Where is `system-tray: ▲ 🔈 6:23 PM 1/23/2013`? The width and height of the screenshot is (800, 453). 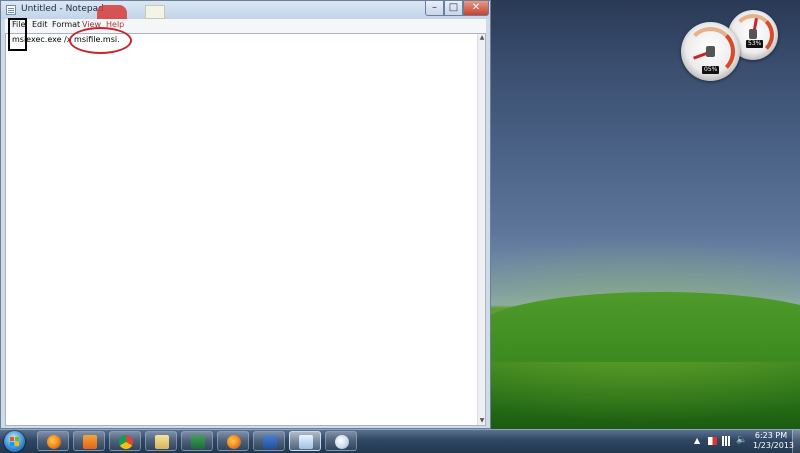
system-tray: ▲ 🔈 6:23 PM 1/23/2013 is located at coordinates (745, 441).